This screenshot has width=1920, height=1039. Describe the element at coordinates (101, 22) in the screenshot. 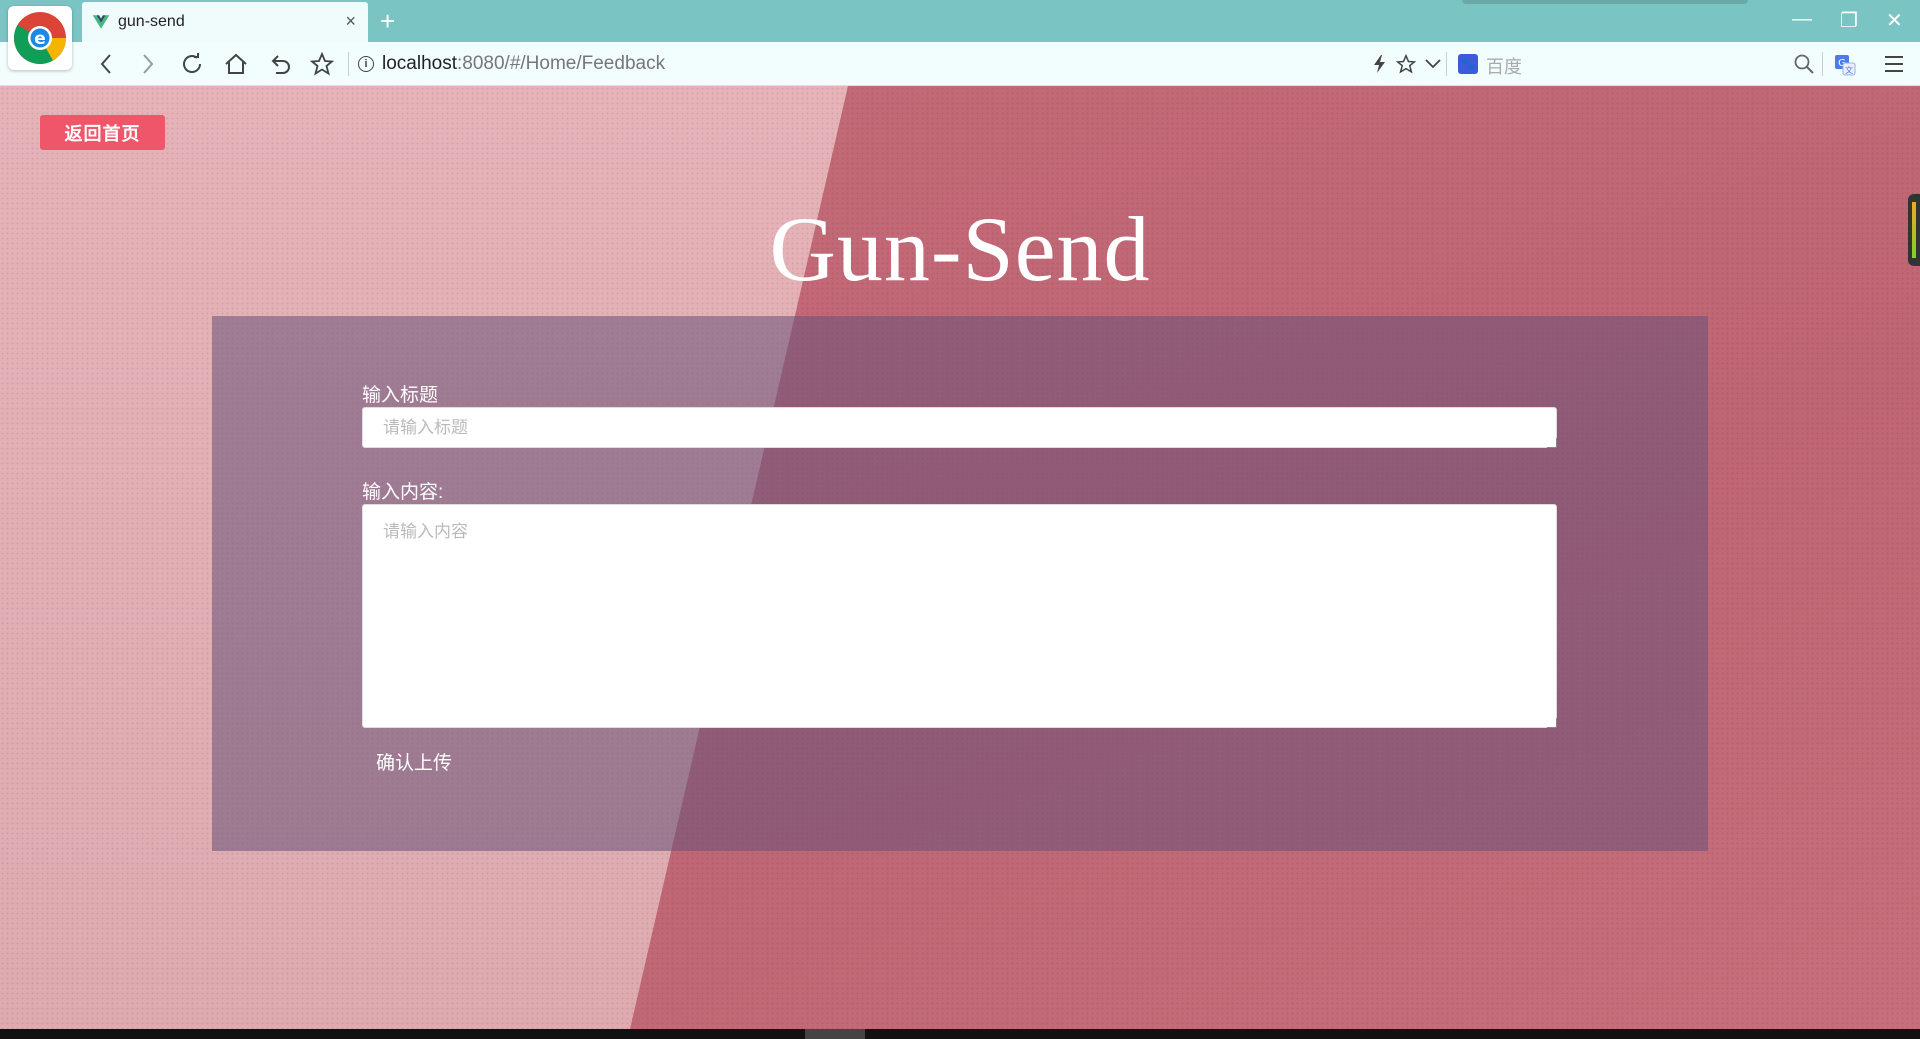

I see `vue-favicon-icon` at that location.